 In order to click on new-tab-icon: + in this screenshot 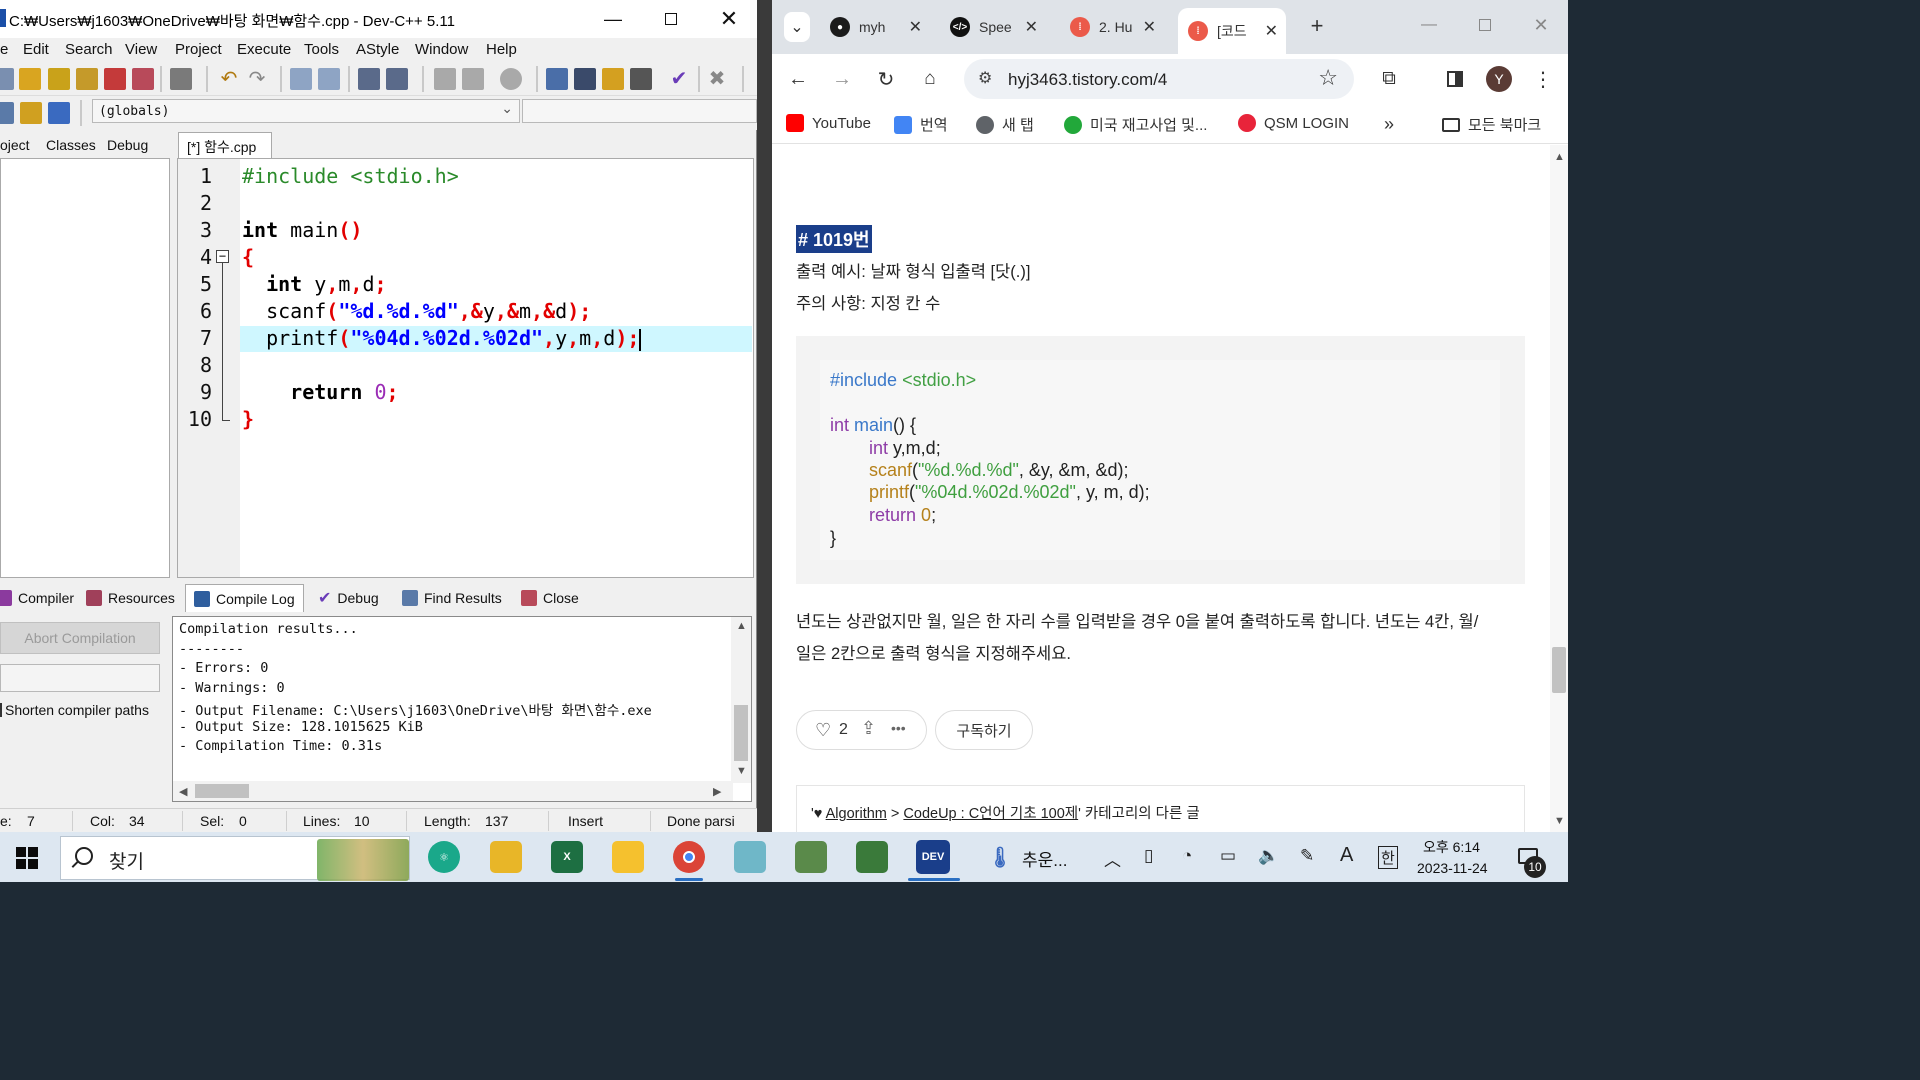, I will do `click(1317, 26)`.